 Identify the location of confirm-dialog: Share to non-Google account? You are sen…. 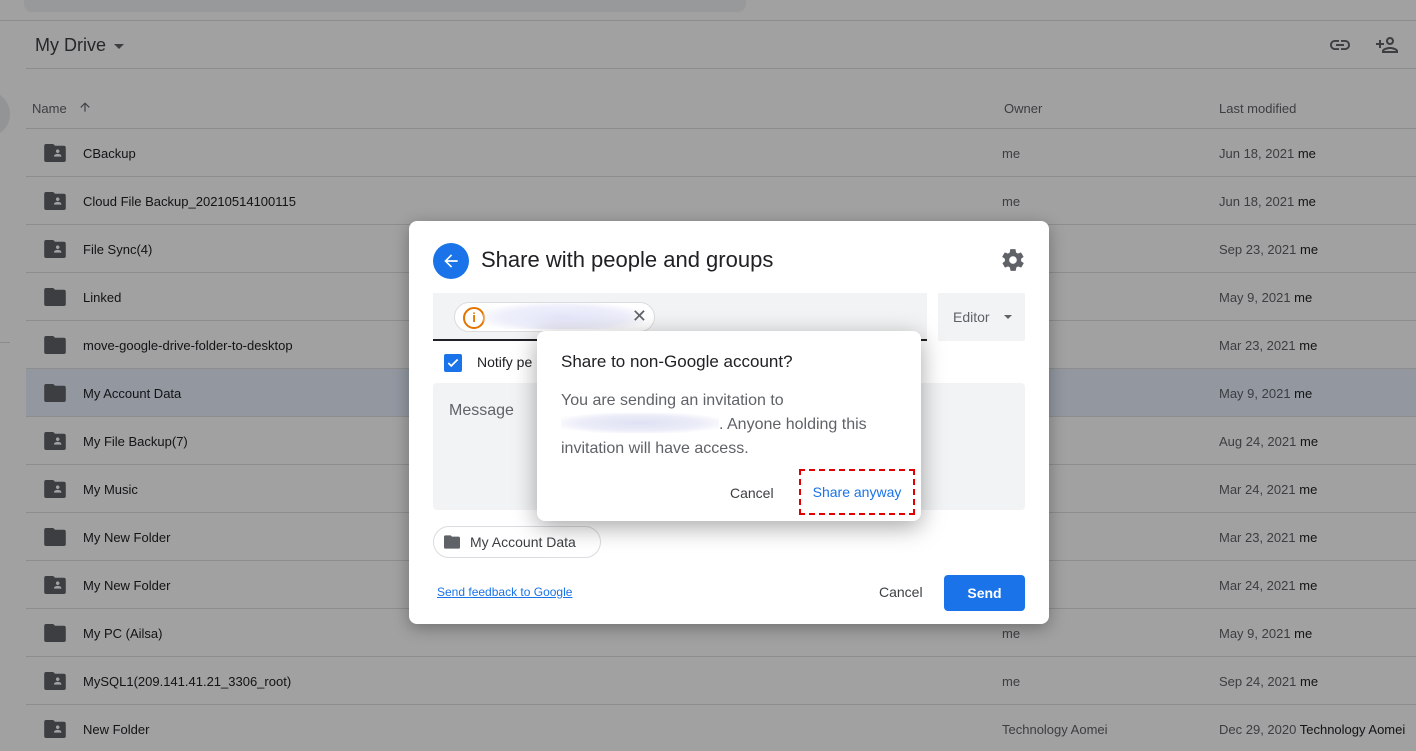
(729, 426).